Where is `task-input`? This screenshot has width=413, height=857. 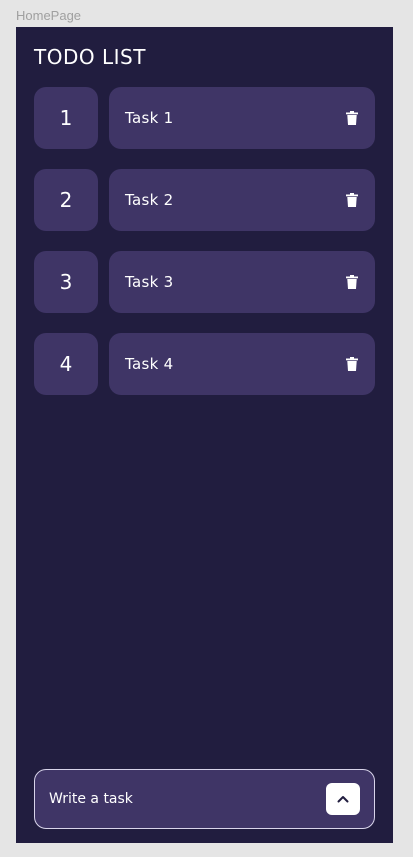
task-input is located at coordinates (174, 799).